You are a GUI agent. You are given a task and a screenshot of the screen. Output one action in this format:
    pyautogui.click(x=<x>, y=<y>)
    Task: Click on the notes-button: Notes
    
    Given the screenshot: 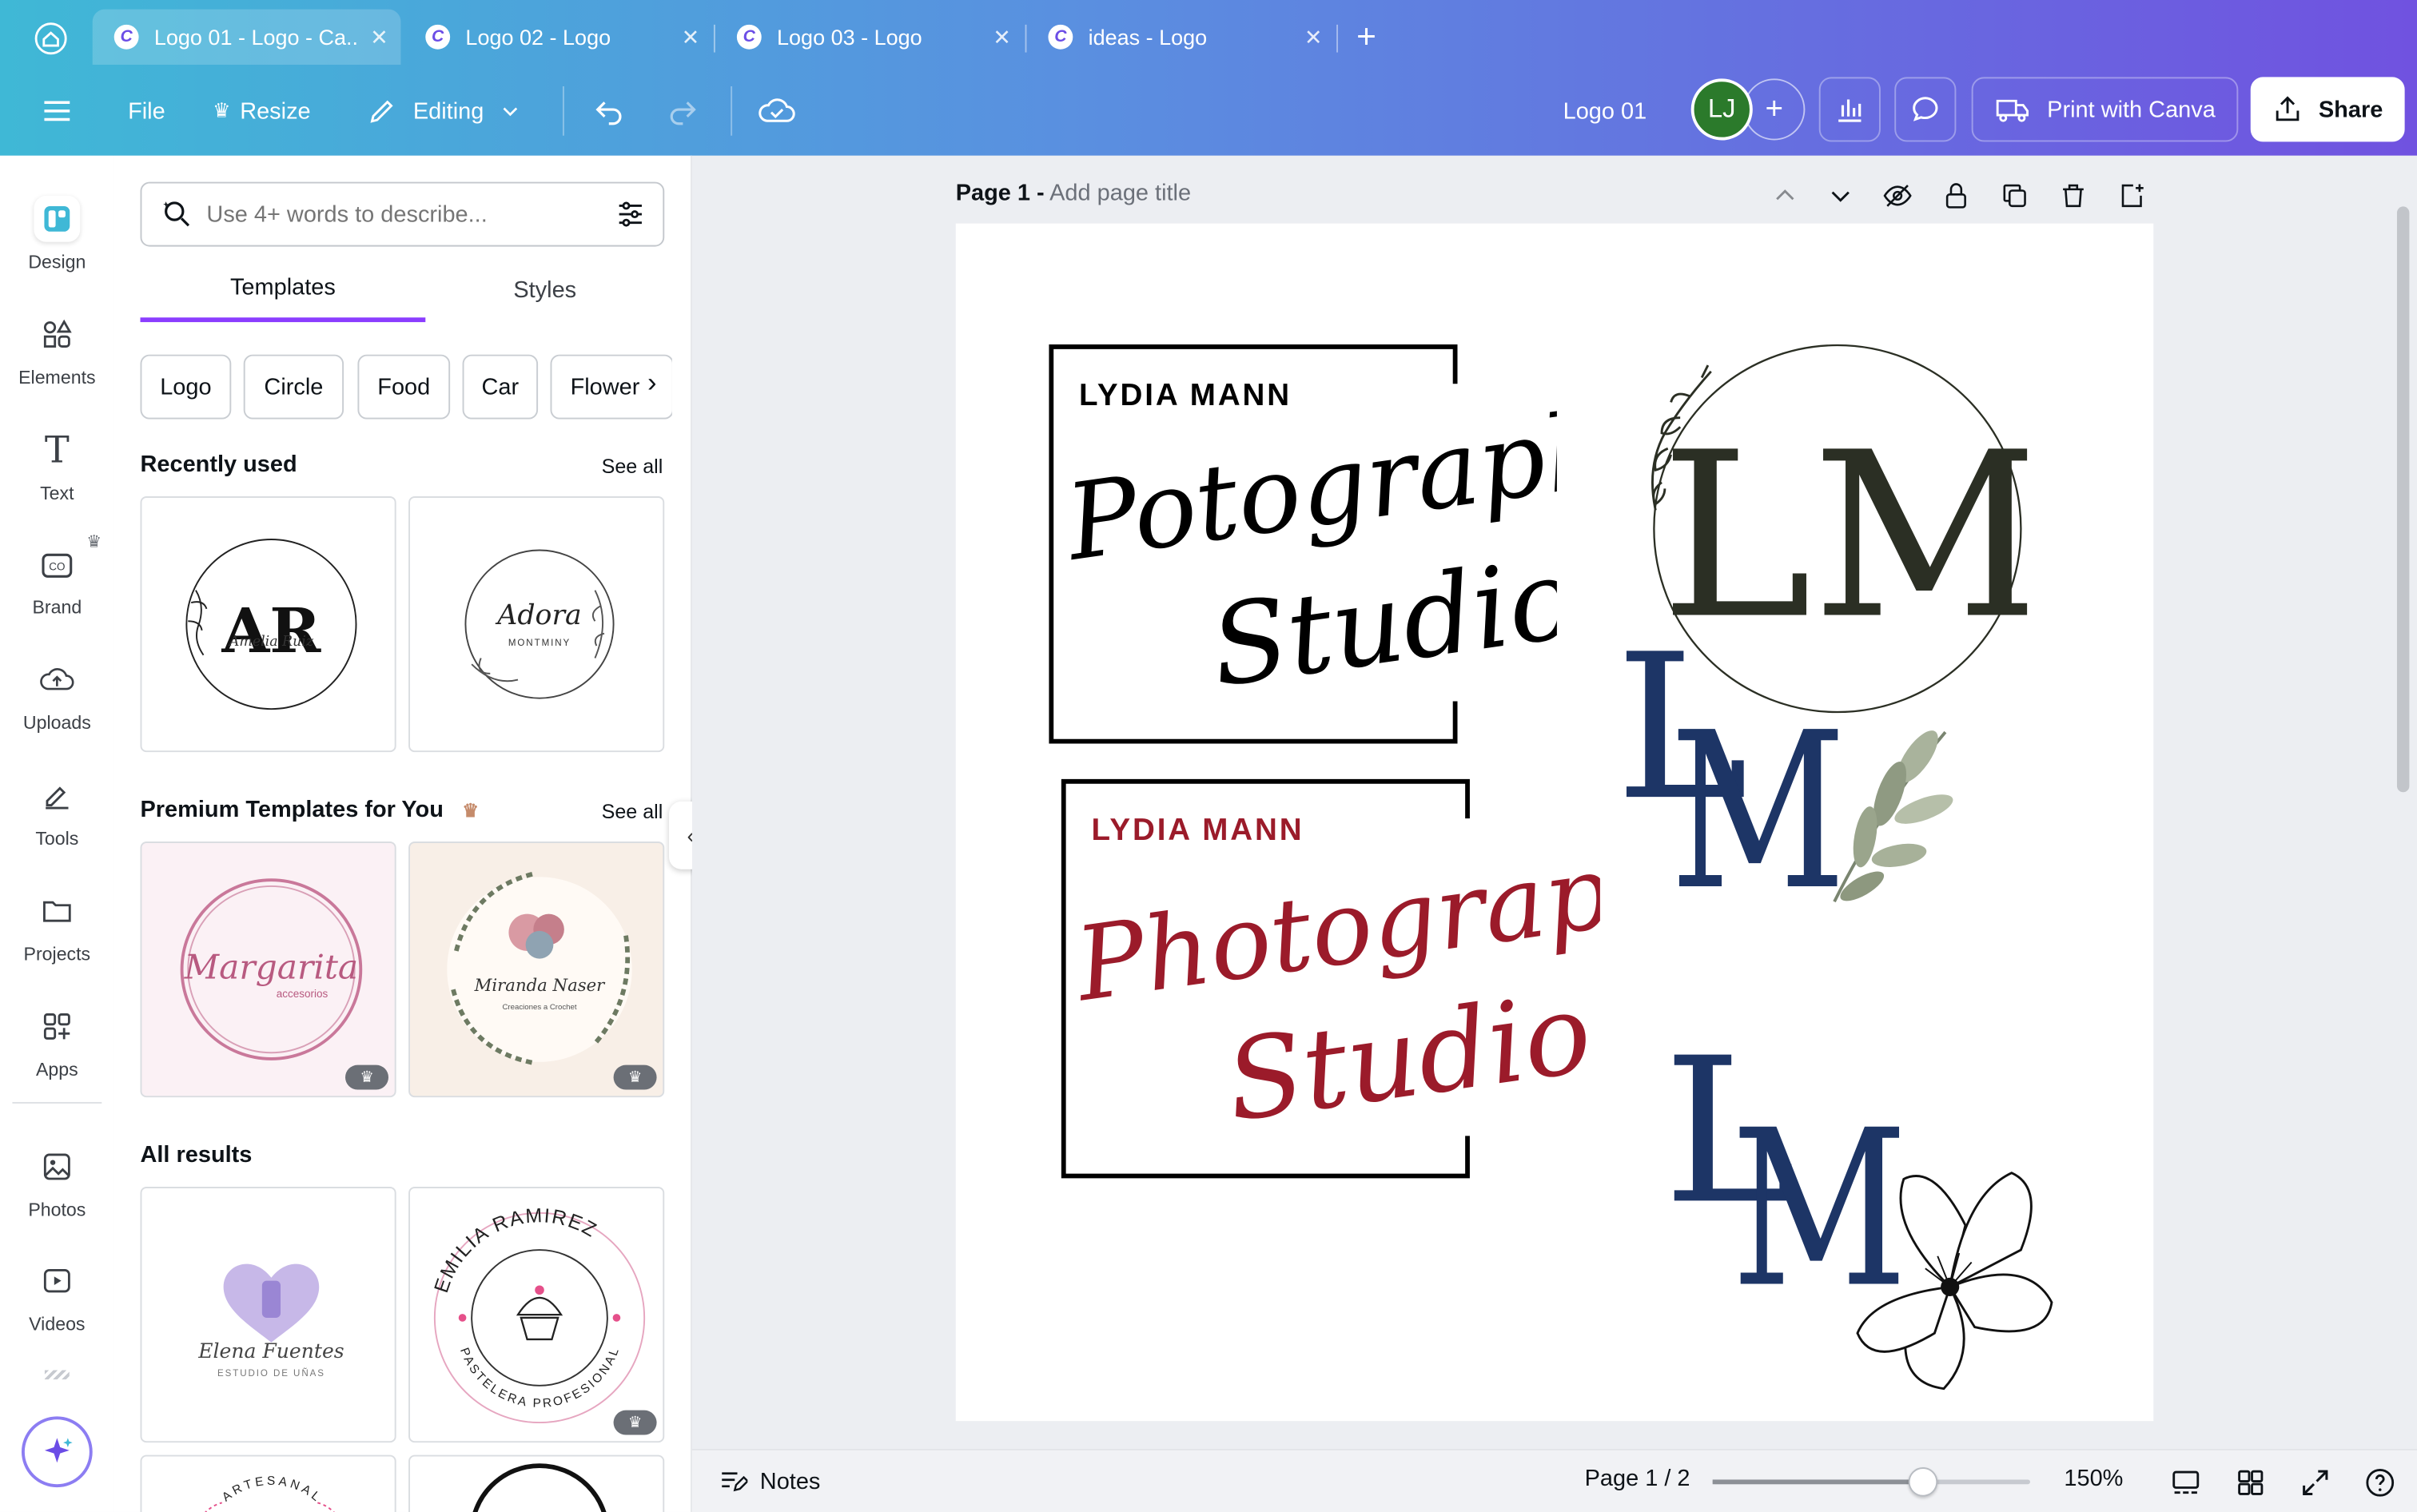 What is the action you would take?
    pyautogui.click(x=768, y=1481)
    